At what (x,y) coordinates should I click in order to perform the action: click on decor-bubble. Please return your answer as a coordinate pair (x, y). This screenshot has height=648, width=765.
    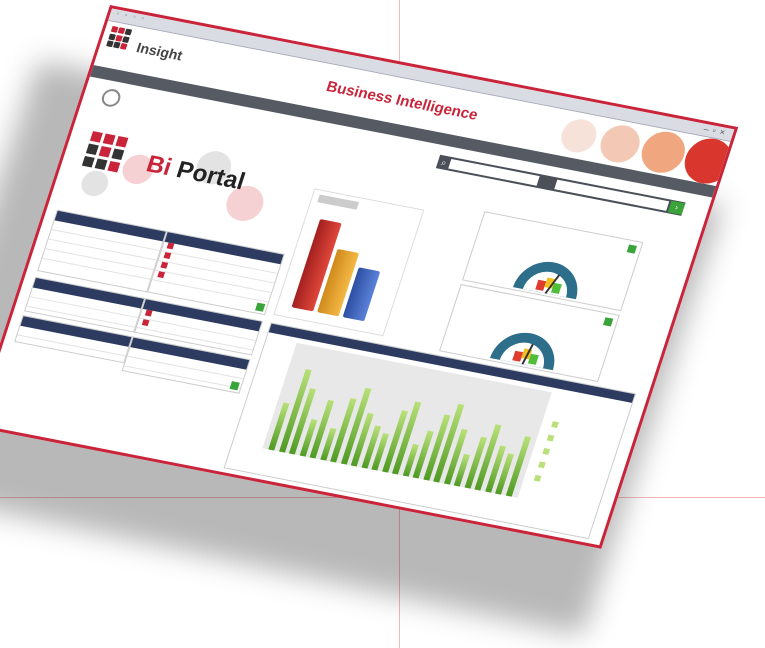
    Looking at the image, I should click on (95, 183).